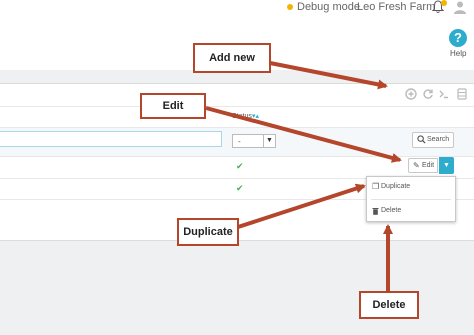 The image size is (474, 335). I want to click on callout-duplicate: Duplicate, so click(208, 232).